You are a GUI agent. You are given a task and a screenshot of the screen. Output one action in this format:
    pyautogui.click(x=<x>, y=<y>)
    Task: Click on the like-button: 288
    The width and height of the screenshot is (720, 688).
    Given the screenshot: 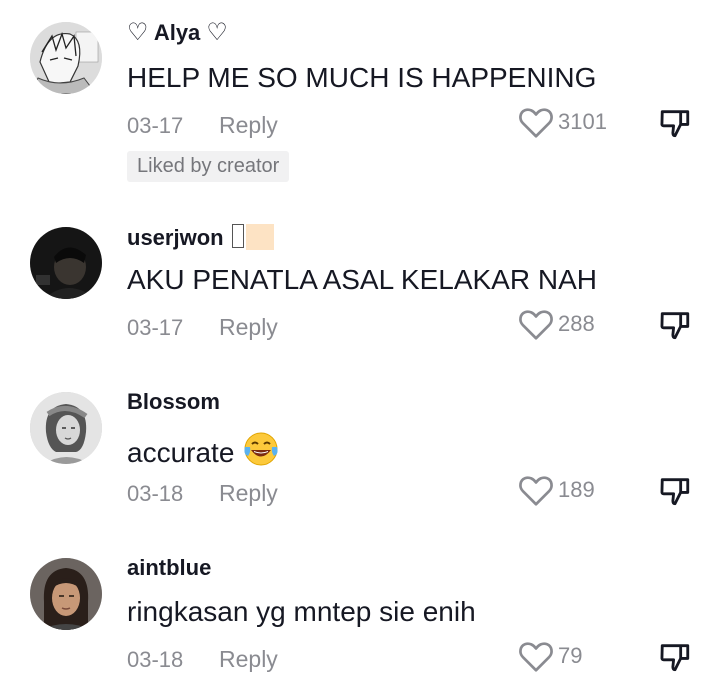 What is the action you would take?
    pyautogui.click(x=556, y=324)
    